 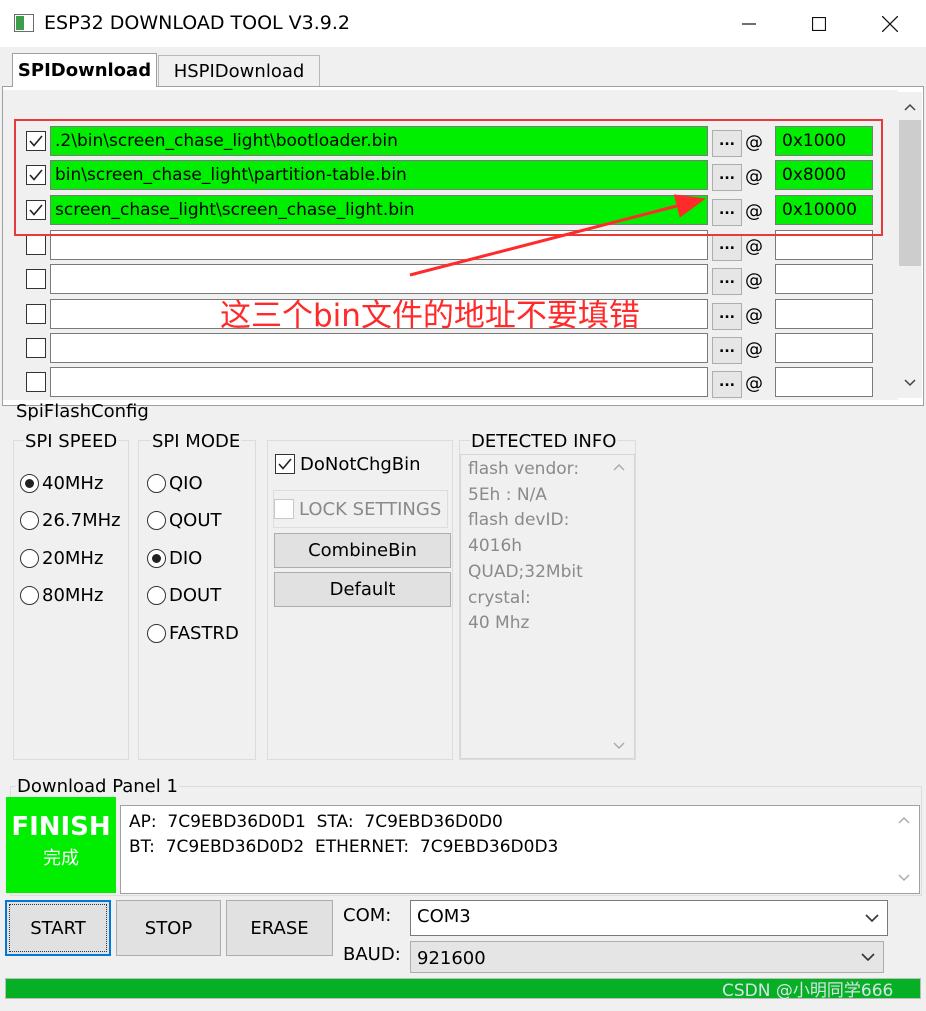 I want to click on maximize-button, so click(x=819, y=23).